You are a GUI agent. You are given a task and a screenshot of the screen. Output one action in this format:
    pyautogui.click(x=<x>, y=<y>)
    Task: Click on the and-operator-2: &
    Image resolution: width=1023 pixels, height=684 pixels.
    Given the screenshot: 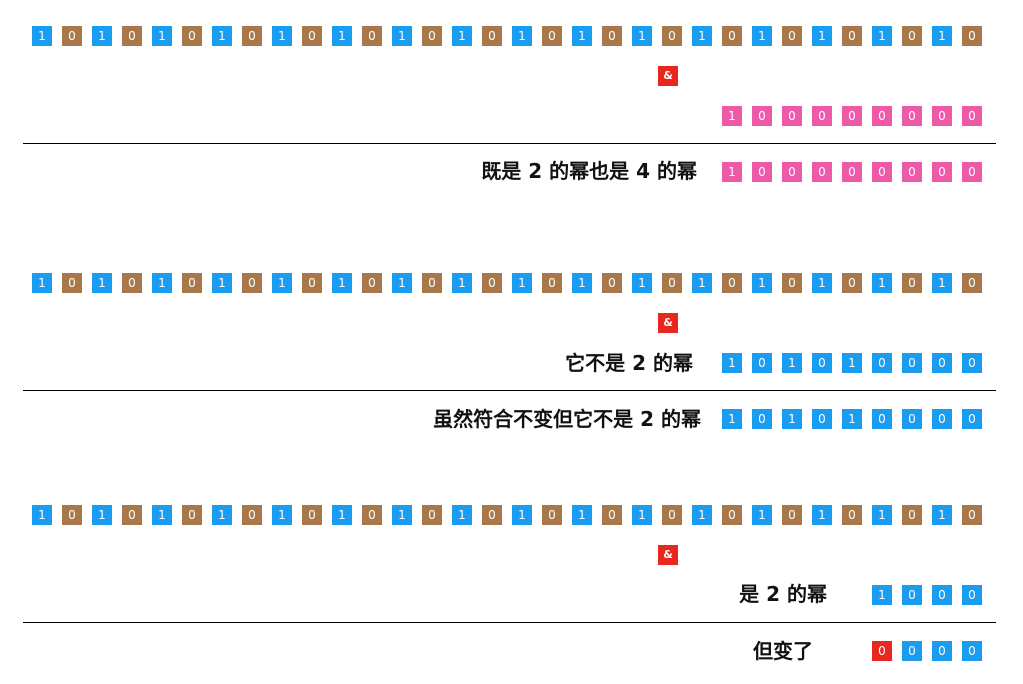 What is the action you would take?
    pyautogui.click(x=668, y=323)
    